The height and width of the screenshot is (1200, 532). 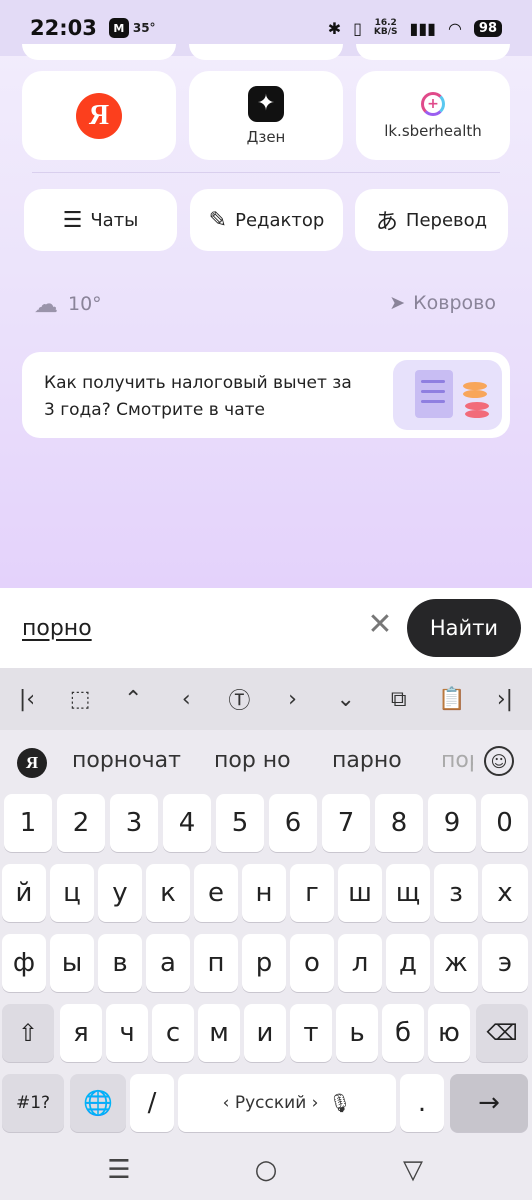 What do you see at coordinates (28, 1033) in the screenshot?
I see `shift-key: ⇧` at bounding box center [28, 1033].